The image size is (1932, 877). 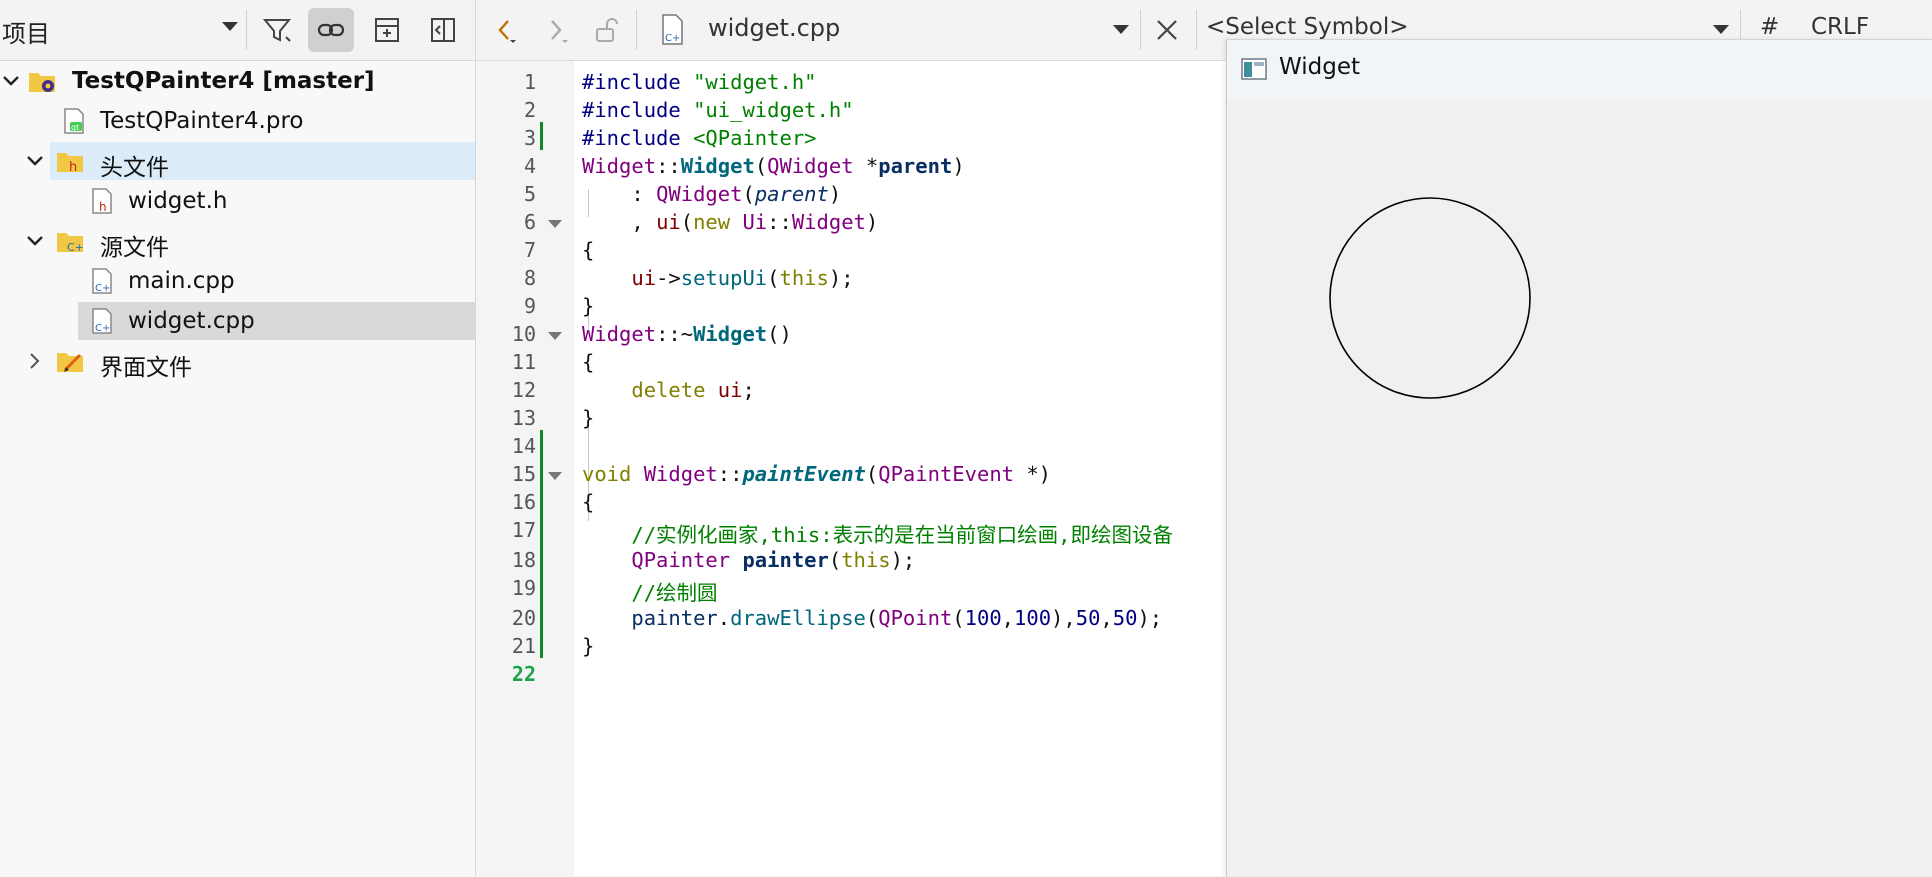 I want to click on line-number: 1, so click(x=529, y=82).